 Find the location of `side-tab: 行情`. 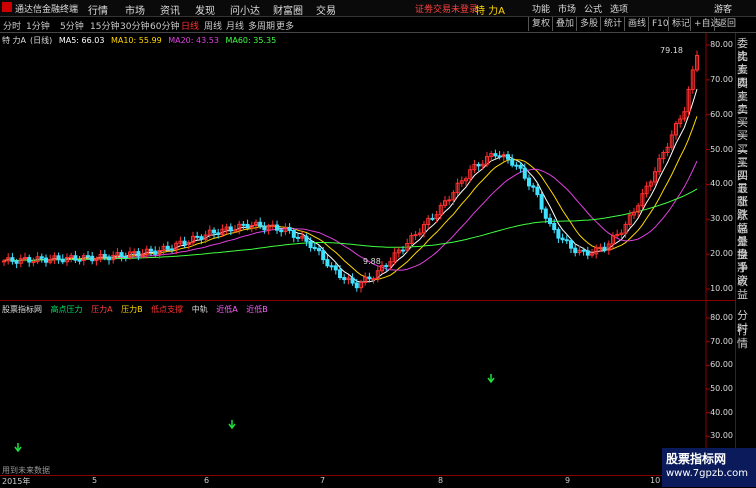

side-tab: 行情 is located at coordinates (746, 337).